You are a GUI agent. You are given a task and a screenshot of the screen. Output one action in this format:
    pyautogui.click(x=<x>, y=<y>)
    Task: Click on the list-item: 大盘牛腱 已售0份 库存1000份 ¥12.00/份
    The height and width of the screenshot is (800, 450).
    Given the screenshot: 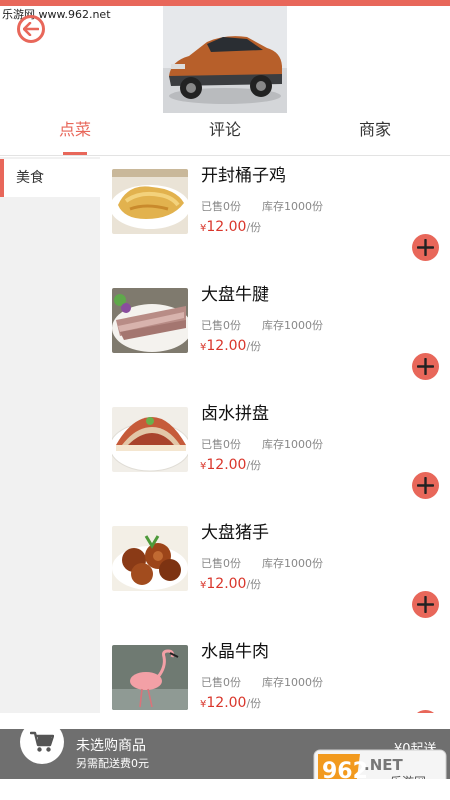 What is the action you would take?
    pyautogui.click(x=275, y=335)
    